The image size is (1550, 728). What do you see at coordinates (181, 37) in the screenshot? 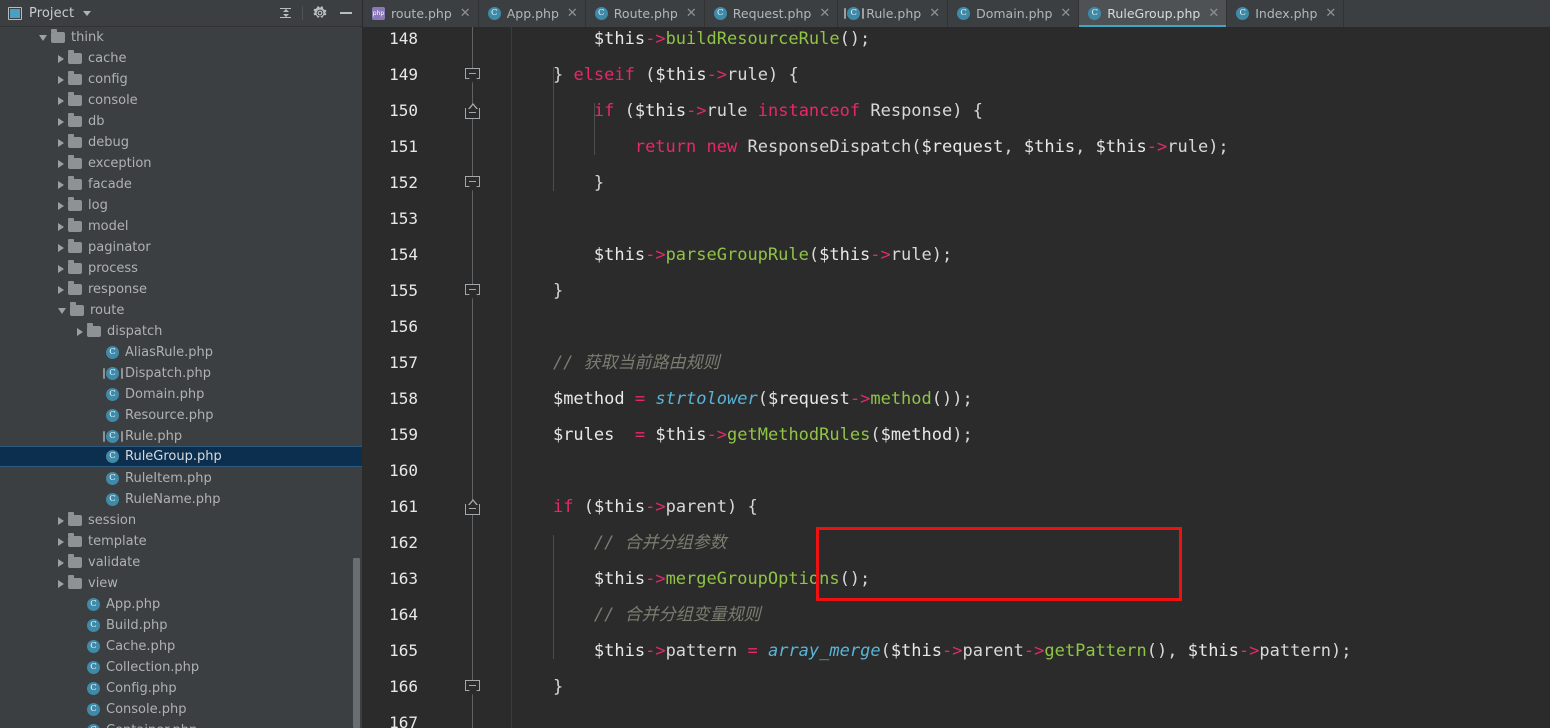
I see `tree-item: think` at bounding box center [181, 37].